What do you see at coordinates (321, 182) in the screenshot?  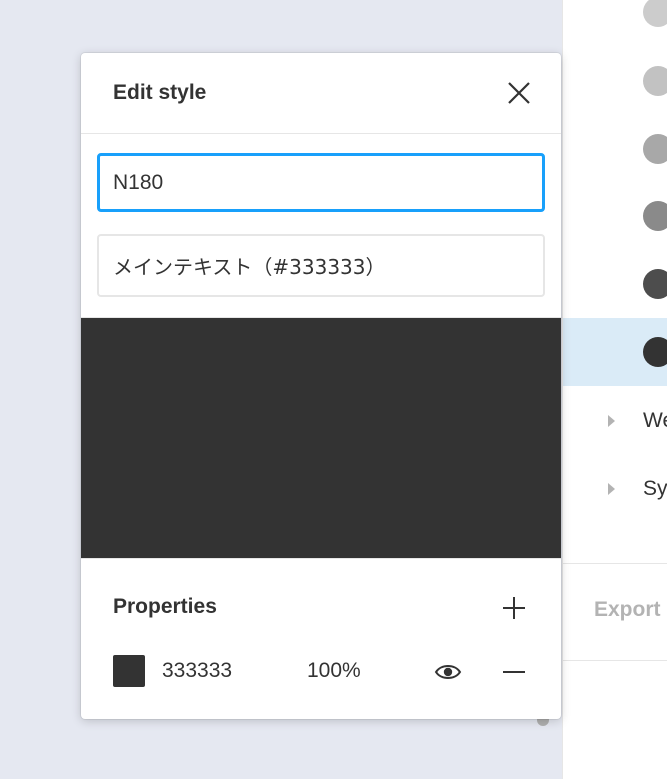 I see `style-name-input` at bounding box center [321, 182].